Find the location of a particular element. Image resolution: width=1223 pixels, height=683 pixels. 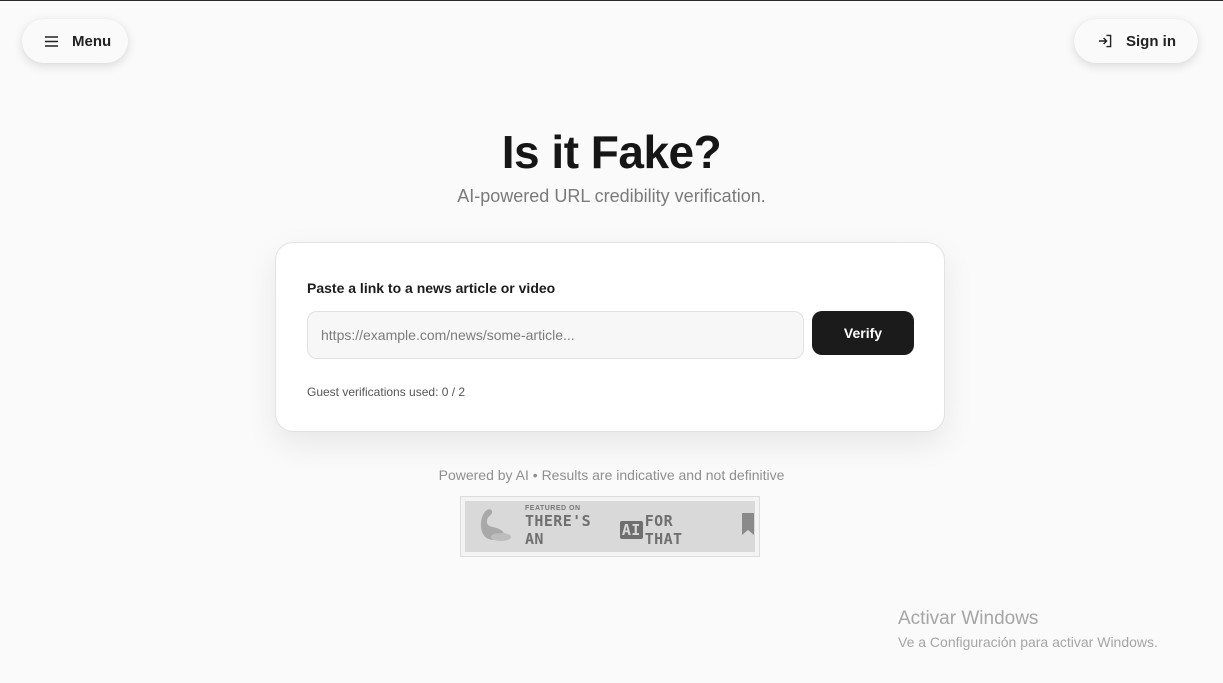

url-input is located at coordinates (555, 335).